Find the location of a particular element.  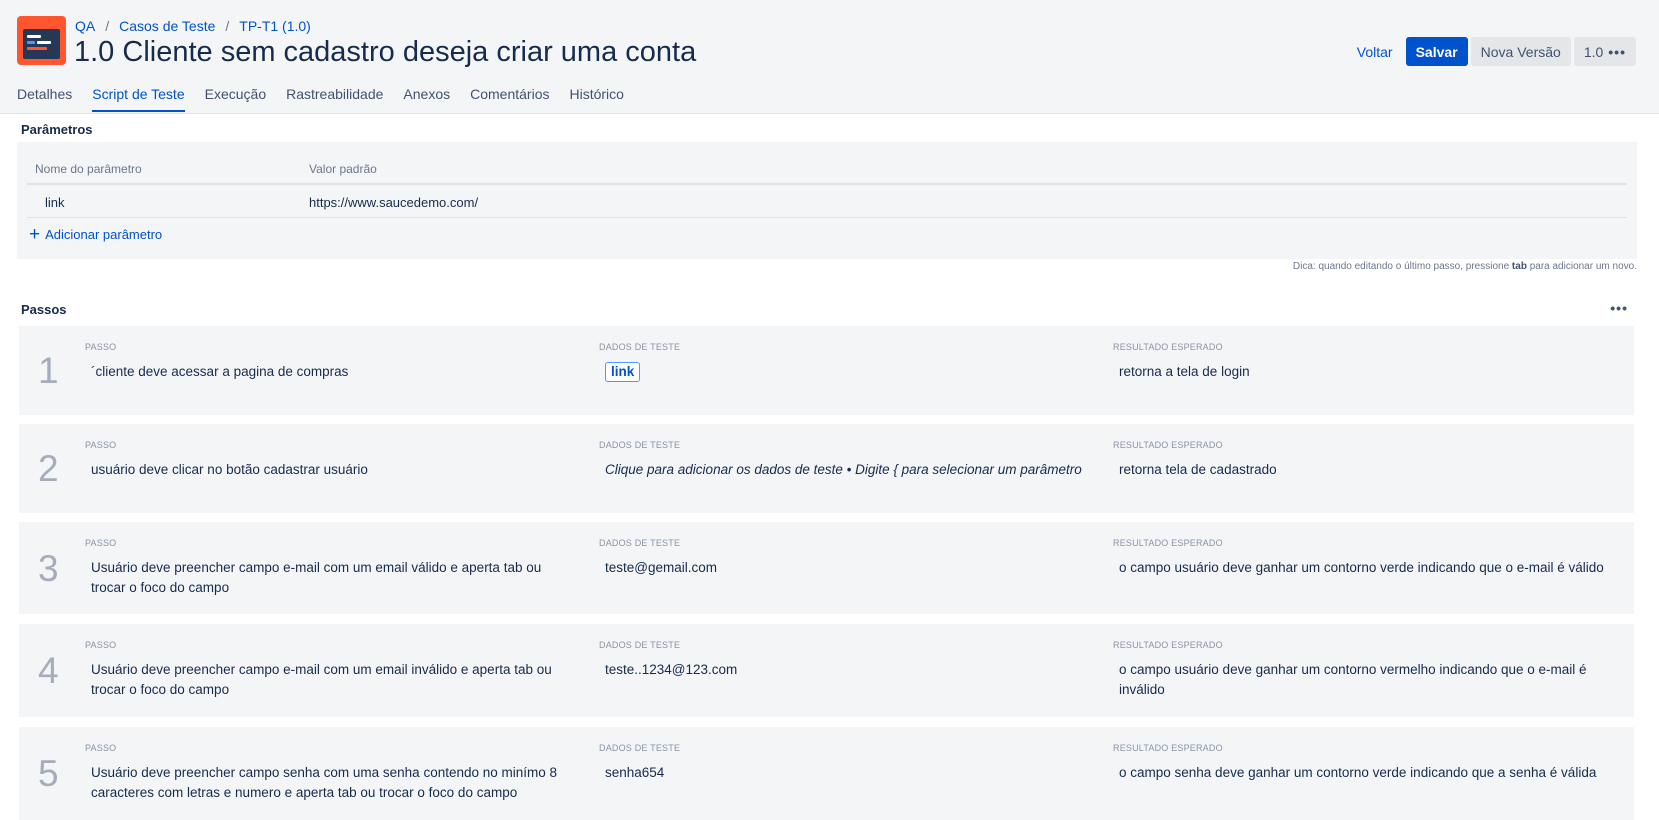

steps-title: Passos is located at coordinates (44, 309).